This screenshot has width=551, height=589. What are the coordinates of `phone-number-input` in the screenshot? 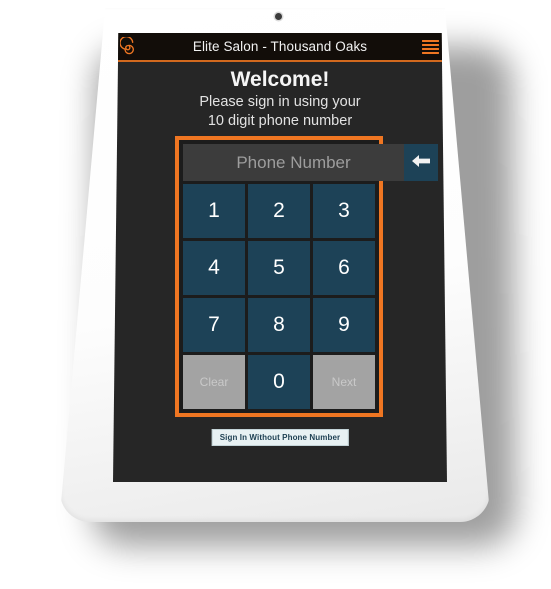 It's located at (293, 162).